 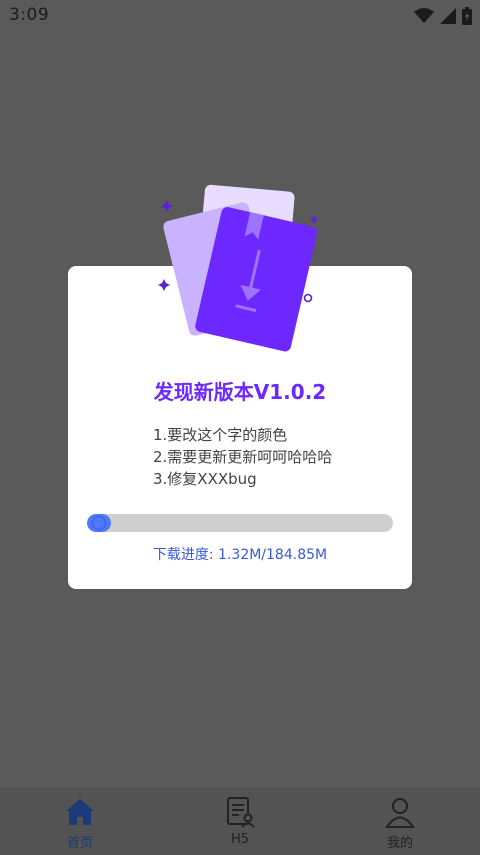 What do you see at coordinates (448, 16) in the screenshot?
I see `signal-icon` at bounding box center [448, 16].